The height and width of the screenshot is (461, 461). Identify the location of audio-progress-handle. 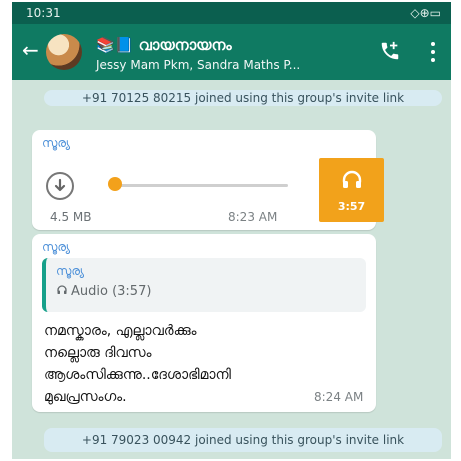
(115, 184).